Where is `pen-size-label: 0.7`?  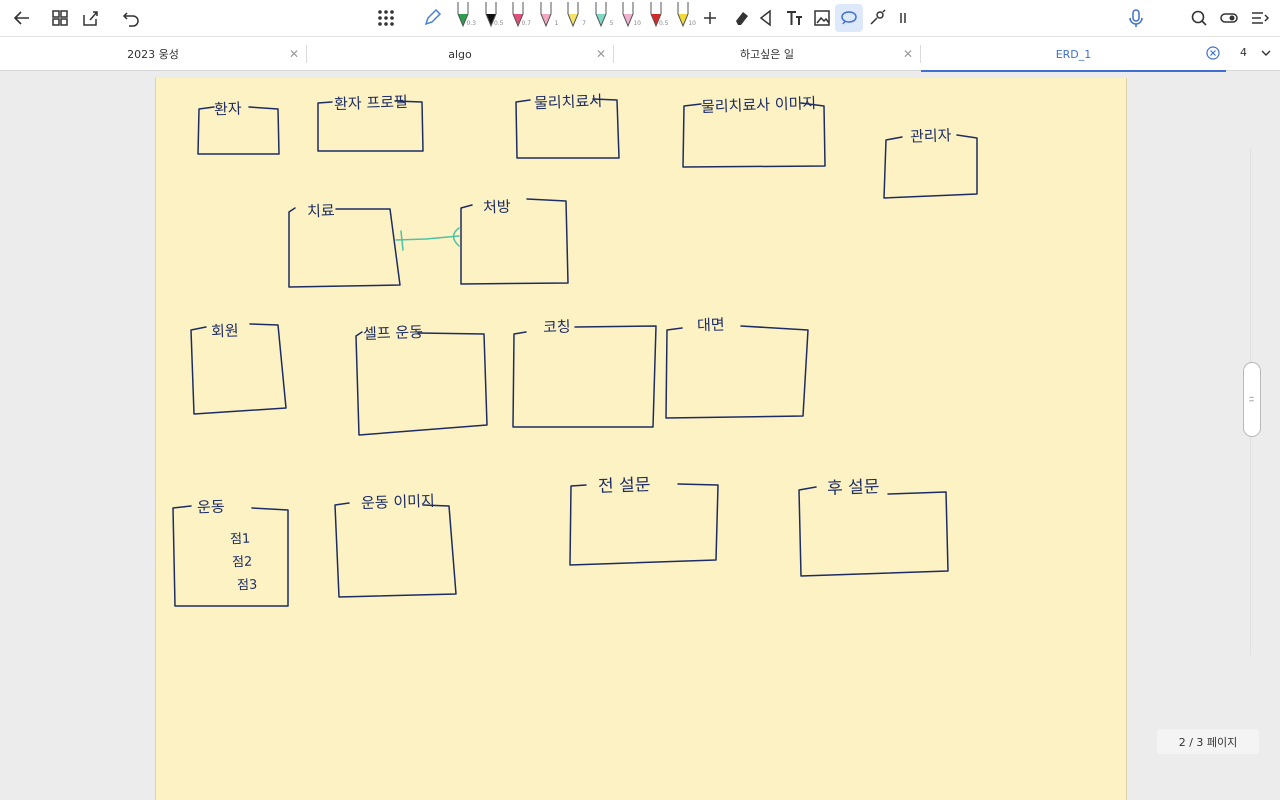 pen-size-label: 0.7 is located at coordinates (526, 23).